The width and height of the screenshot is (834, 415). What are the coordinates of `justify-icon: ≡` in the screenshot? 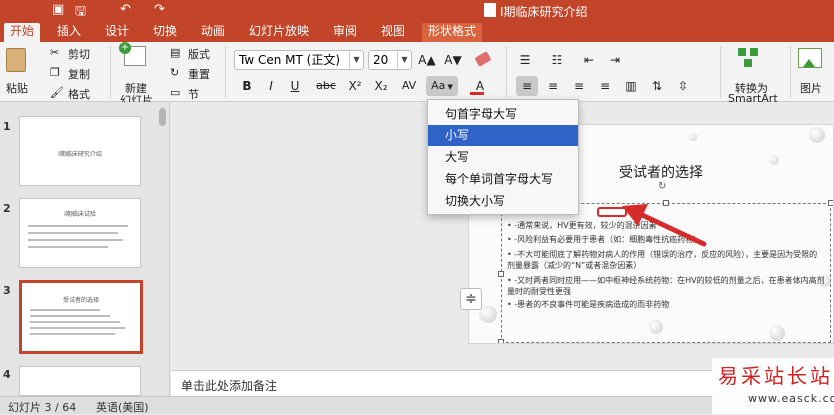 It's located at (605, 86).